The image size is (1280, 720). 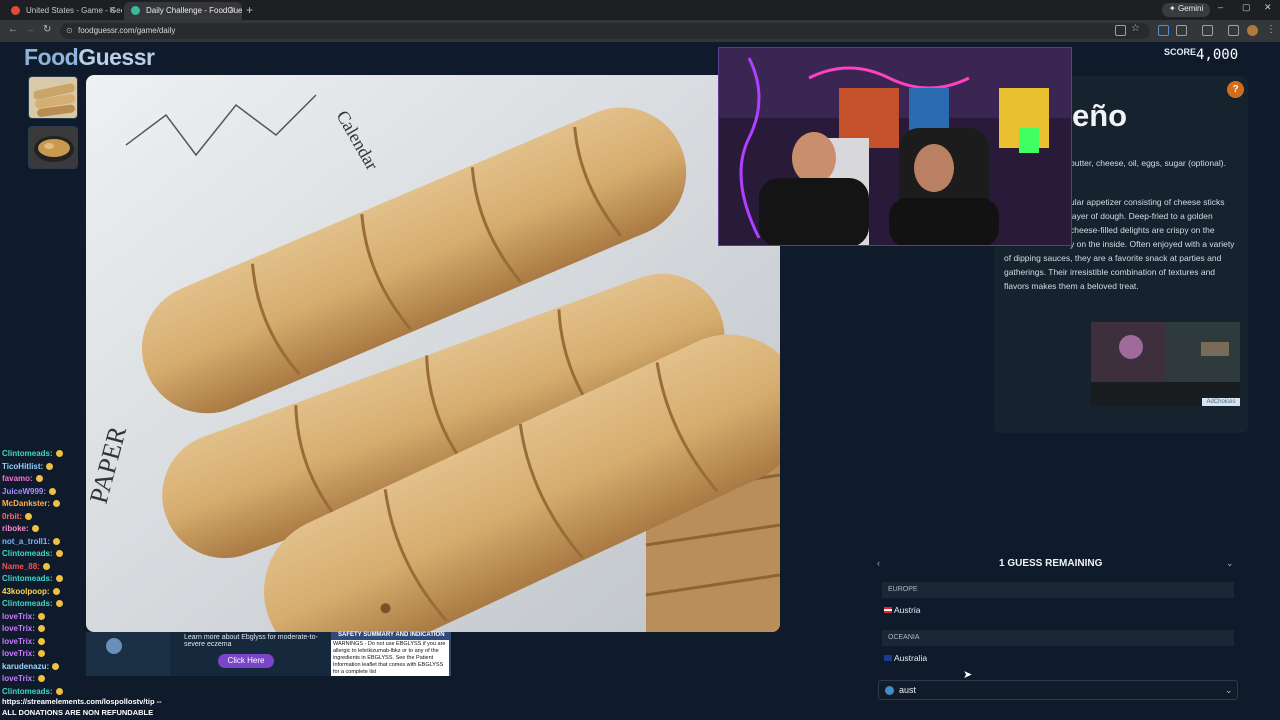 I want to click on chat-username: McDankster:, so click(x=26, y=503).